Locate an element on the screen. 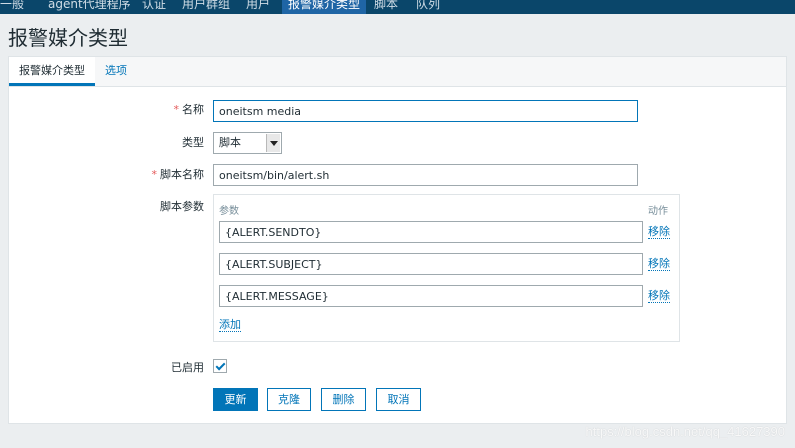 This screenshot has width=795, height=448. param-input-subject is located at coordinates (431, 264).